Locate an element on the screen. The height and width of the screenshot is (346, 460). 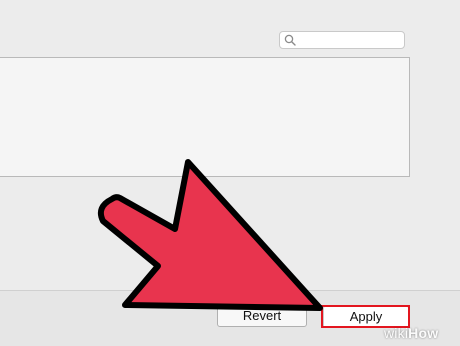
watermark-part1: wiki is located at coordinates (396, 333).